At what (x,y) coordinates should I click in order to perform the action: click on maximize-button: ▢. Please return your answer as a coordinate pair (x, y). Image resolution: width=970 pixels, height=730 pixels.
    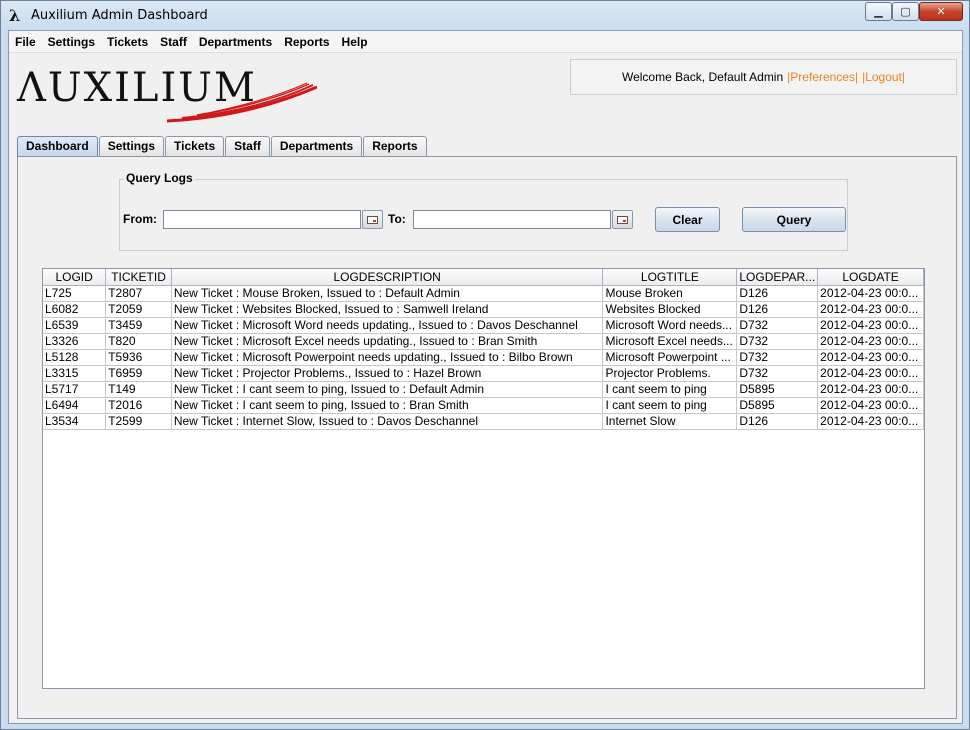
    Looking at the image, I should click on (905, 11).